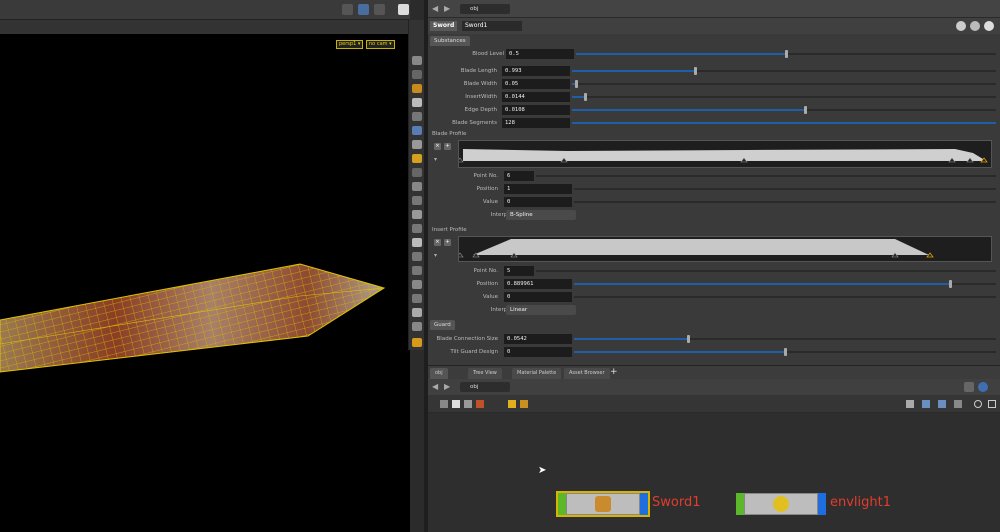 The image size is (1000, 532). I want to click on network-options-icon, so click(969, 387).